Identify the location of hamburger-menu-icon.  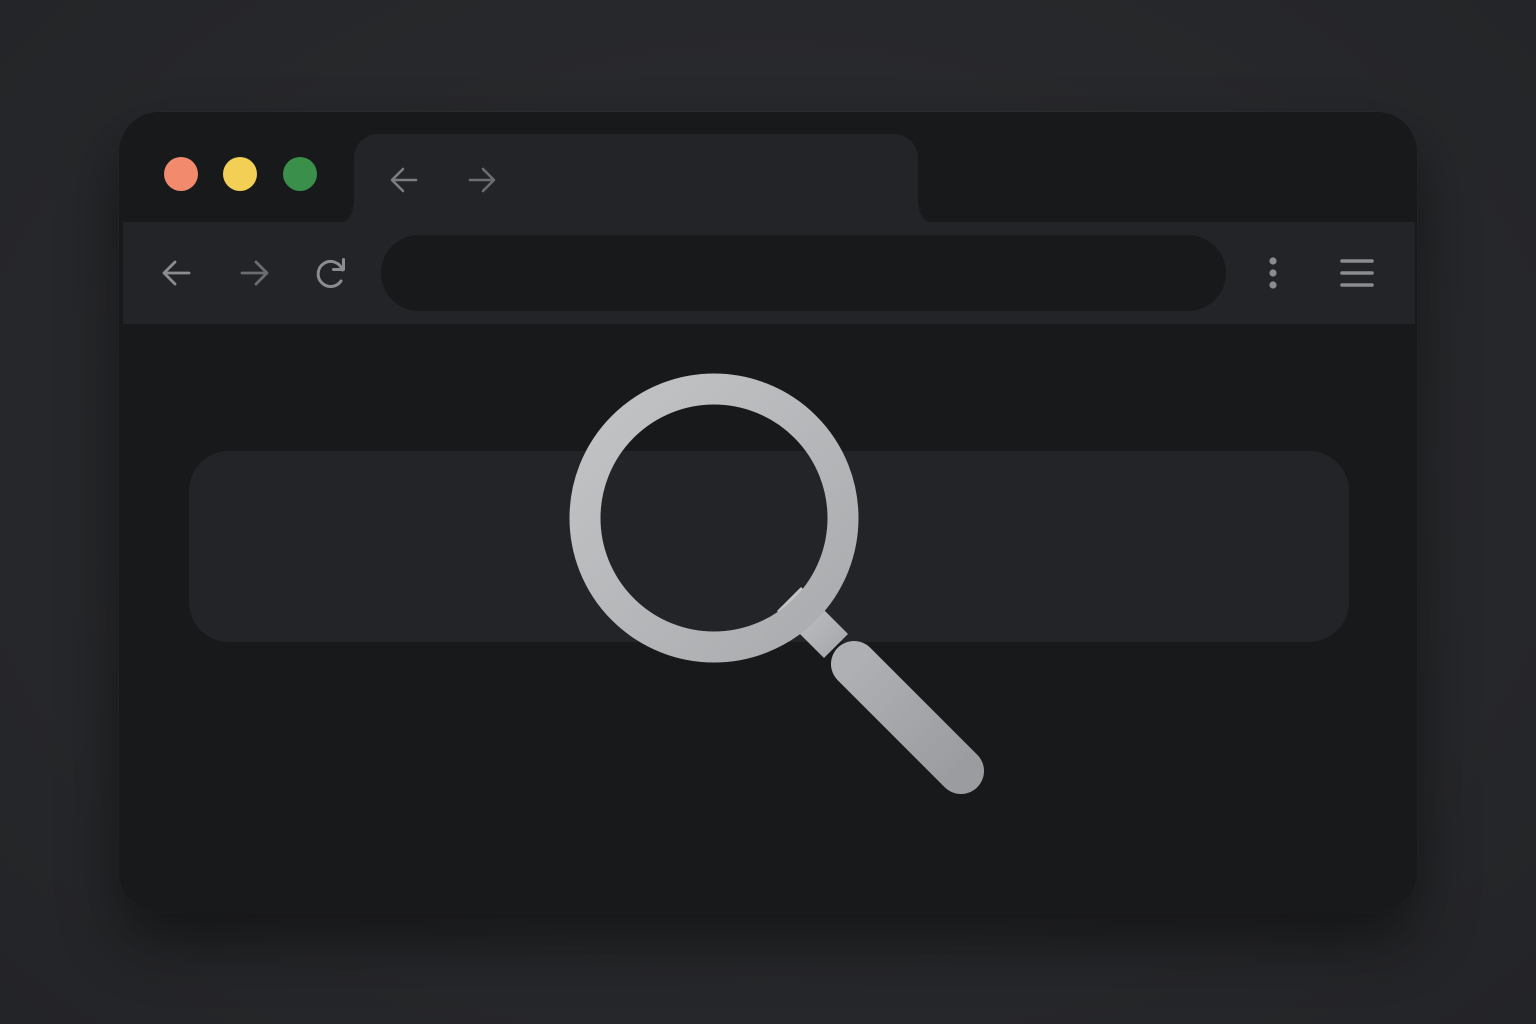
(1357, 273).